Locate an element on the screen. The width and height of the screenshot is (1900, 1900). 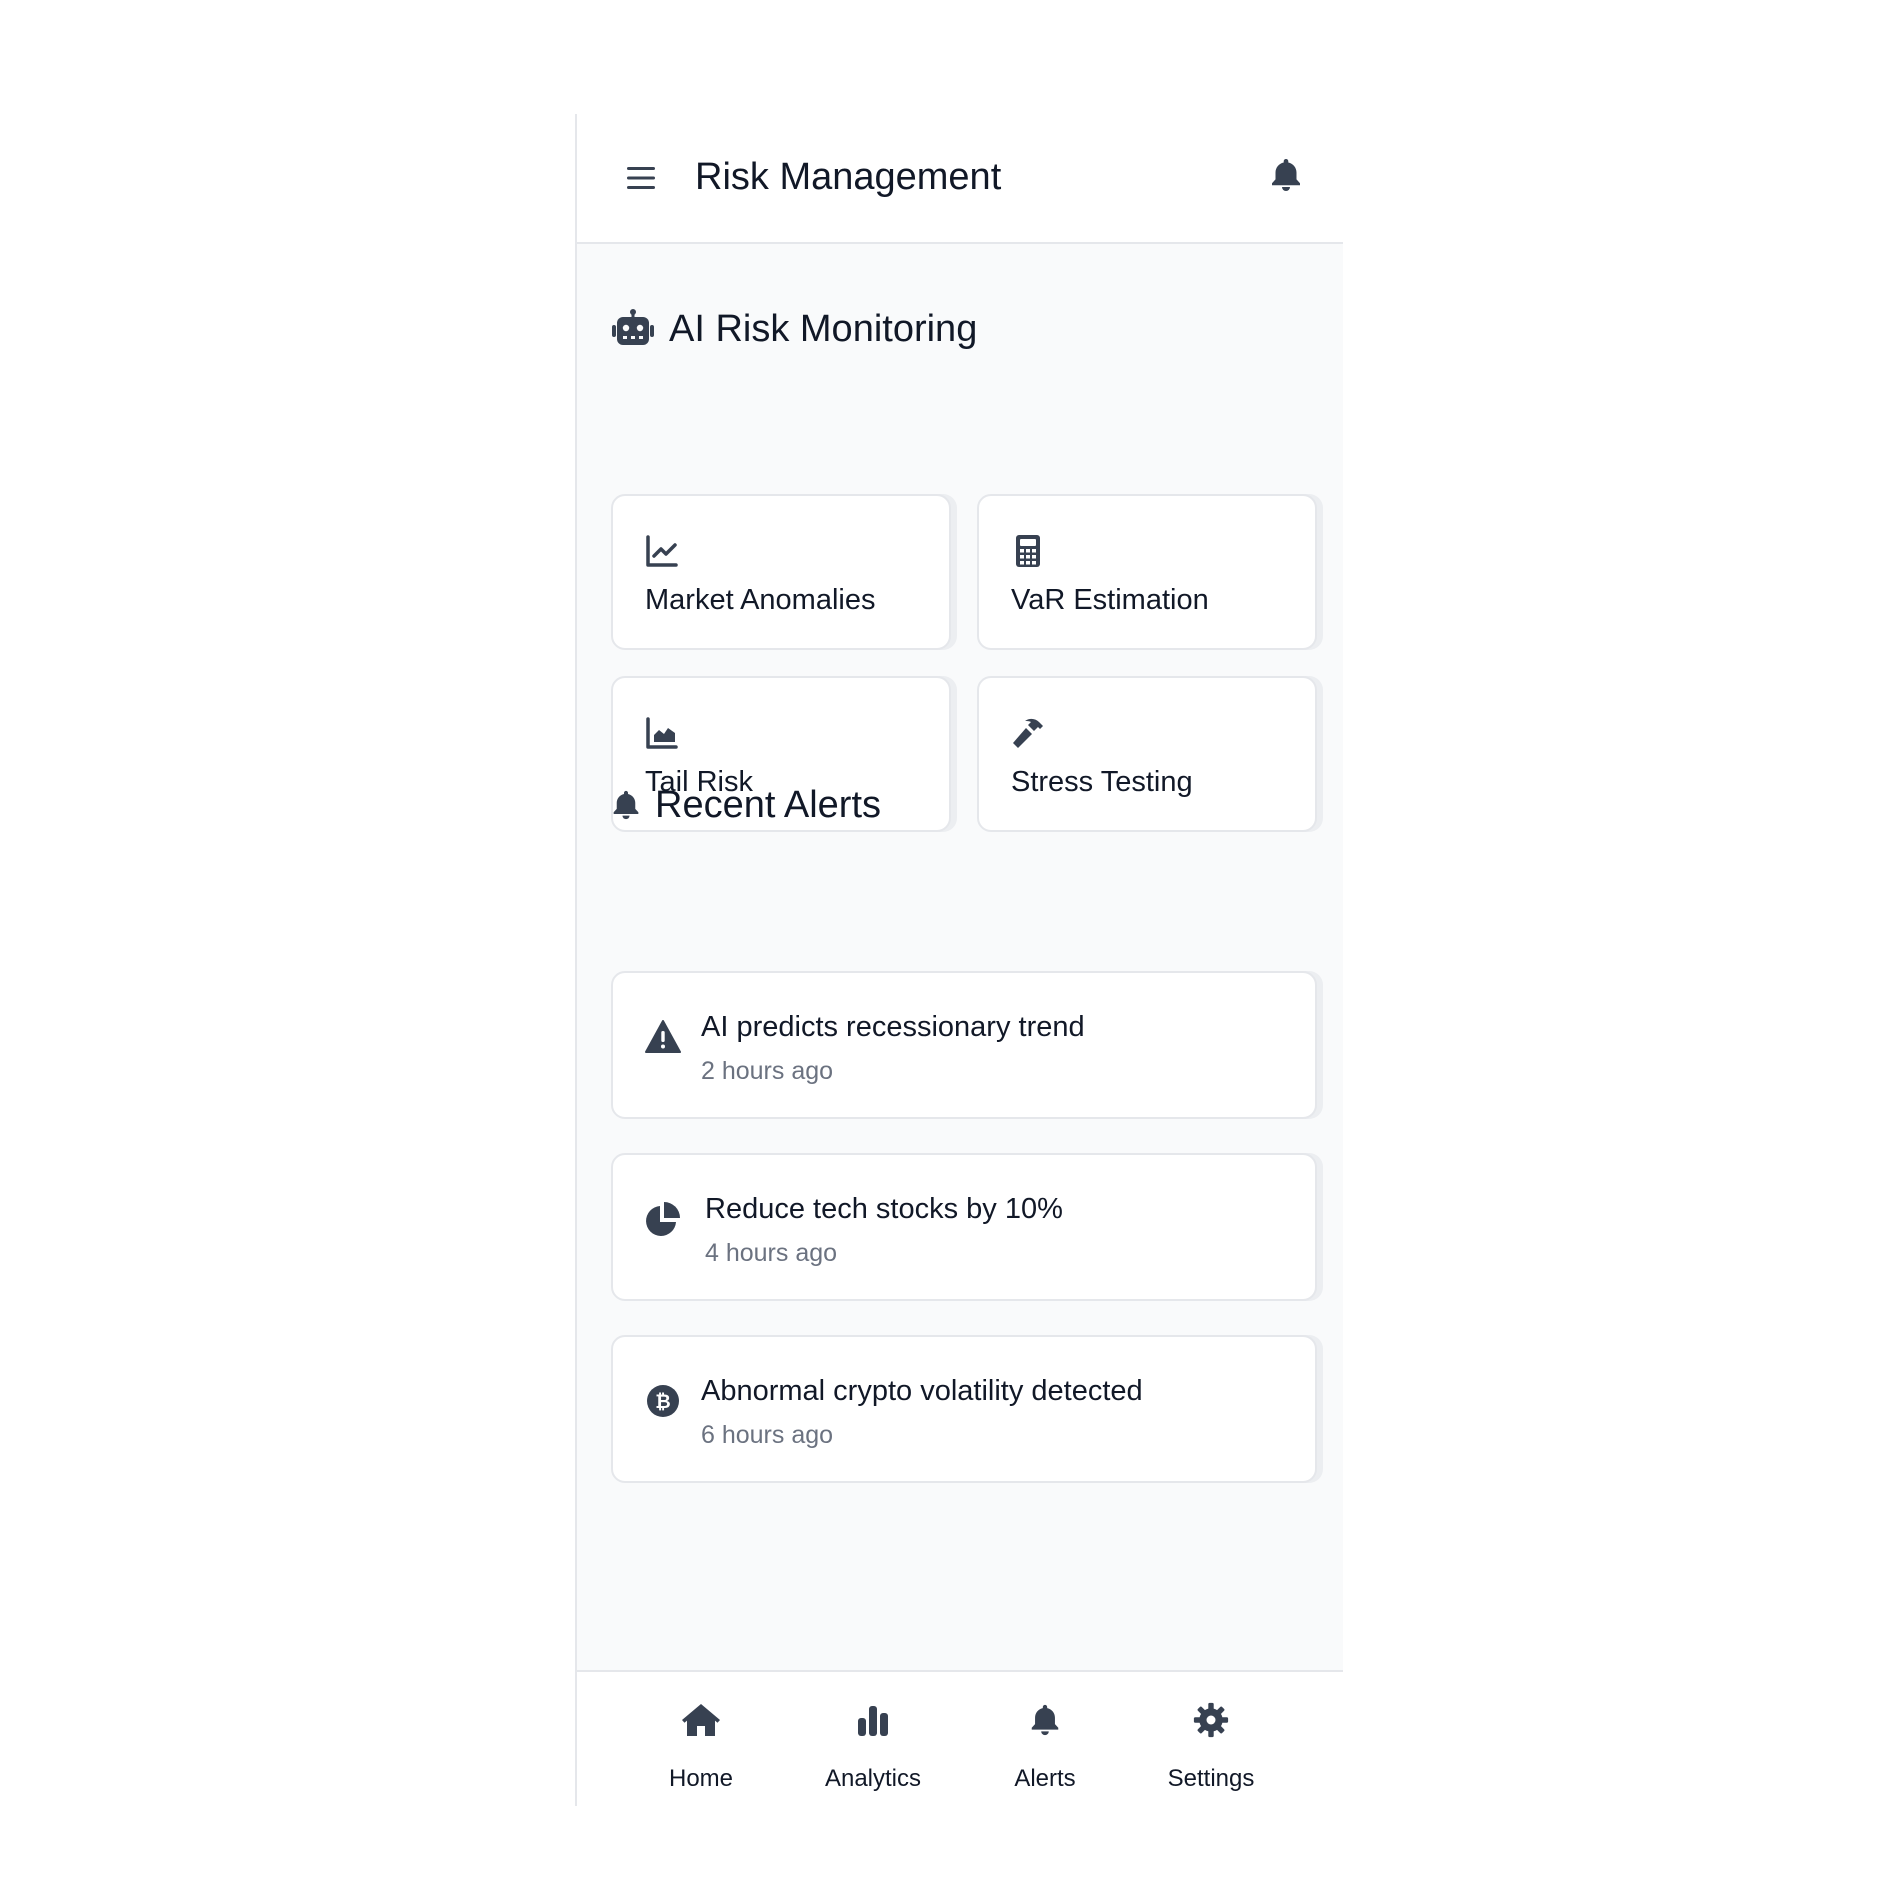
bitcoin-icon: ₿ is located at coordinates (663, 1401).